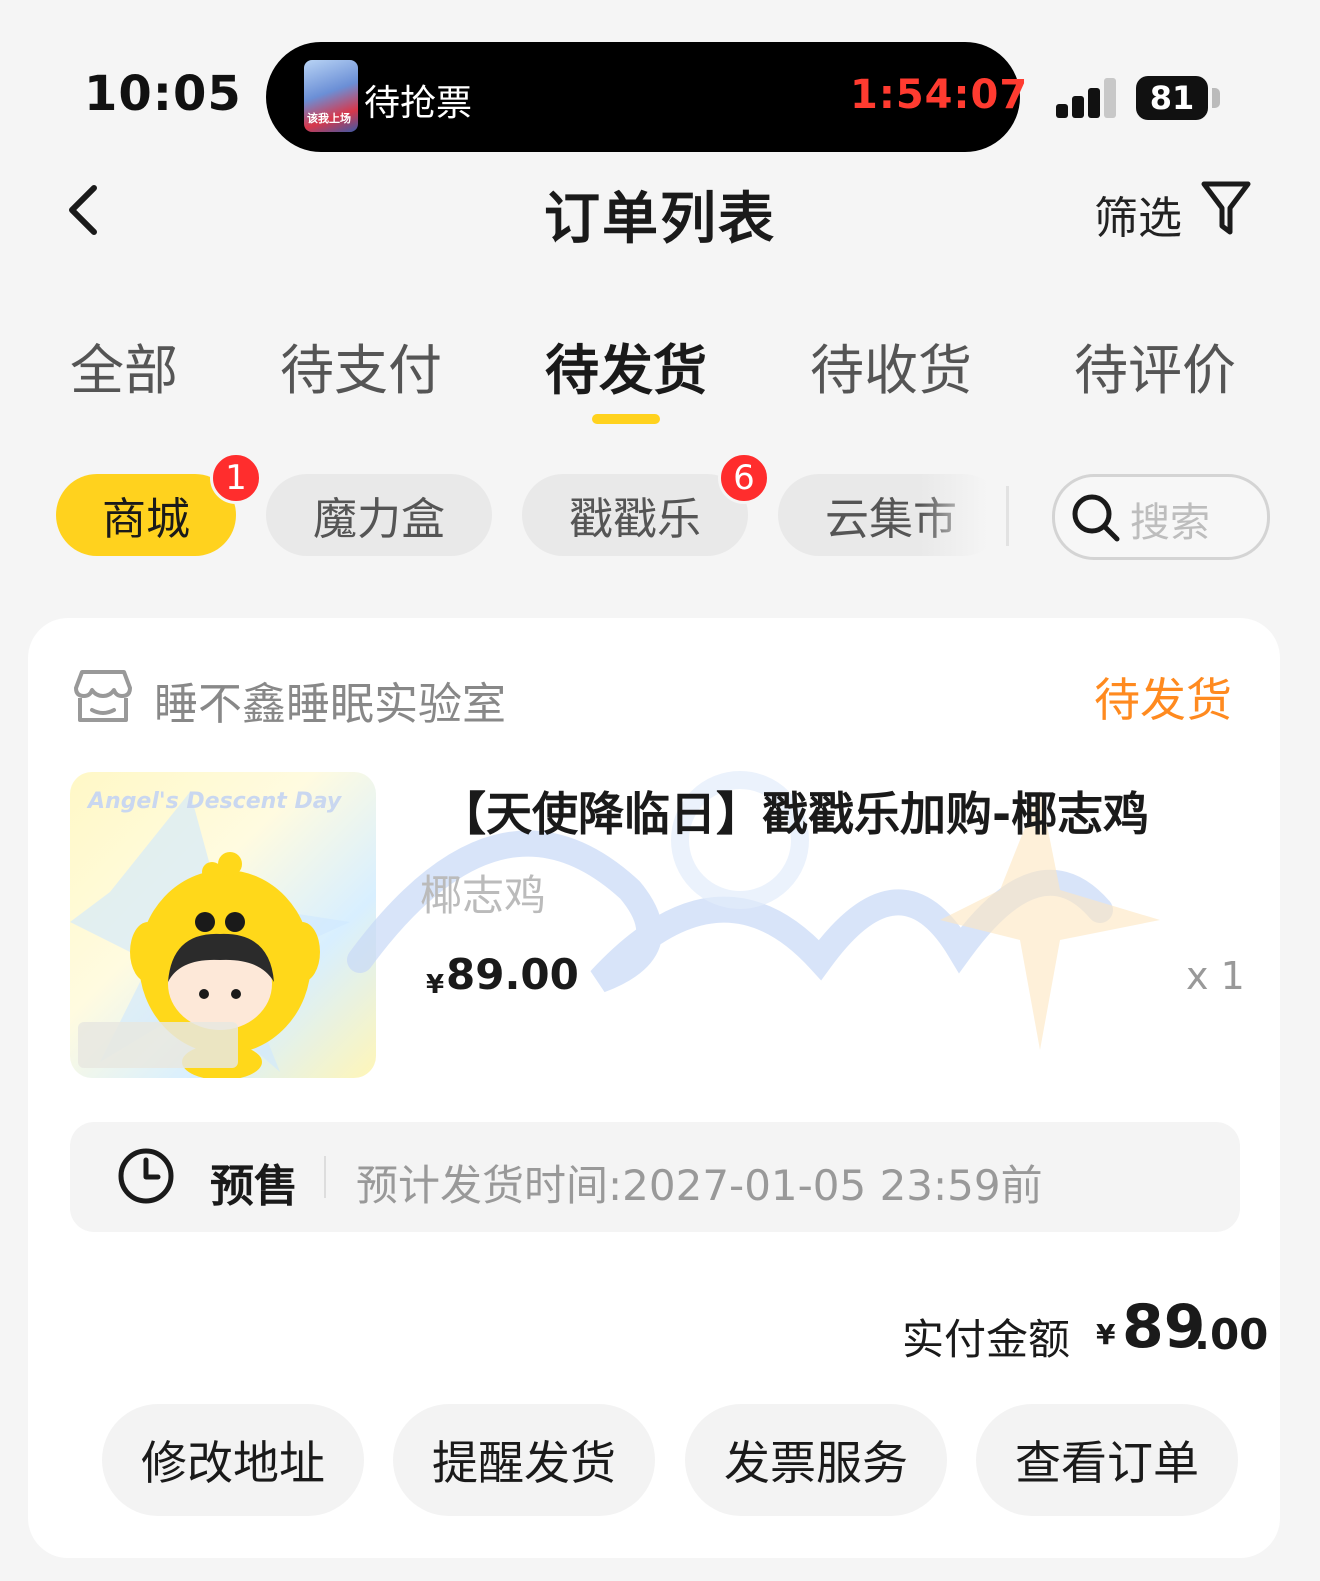 The width and height of the screenshot is (1320, 1581). I want to click on chick-figure-illustration, so click(210, 935).